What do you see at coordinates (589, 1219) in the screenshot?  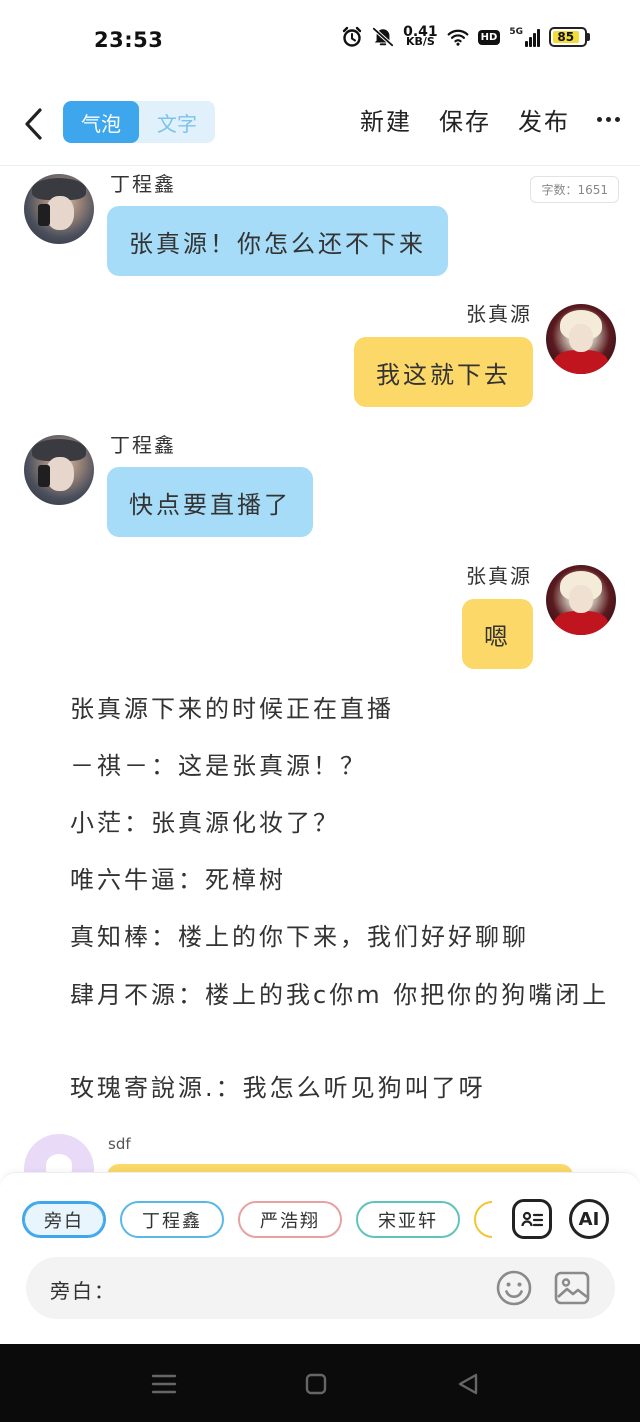 I see `ai-button: AI` at bounding box center [589, 1219].